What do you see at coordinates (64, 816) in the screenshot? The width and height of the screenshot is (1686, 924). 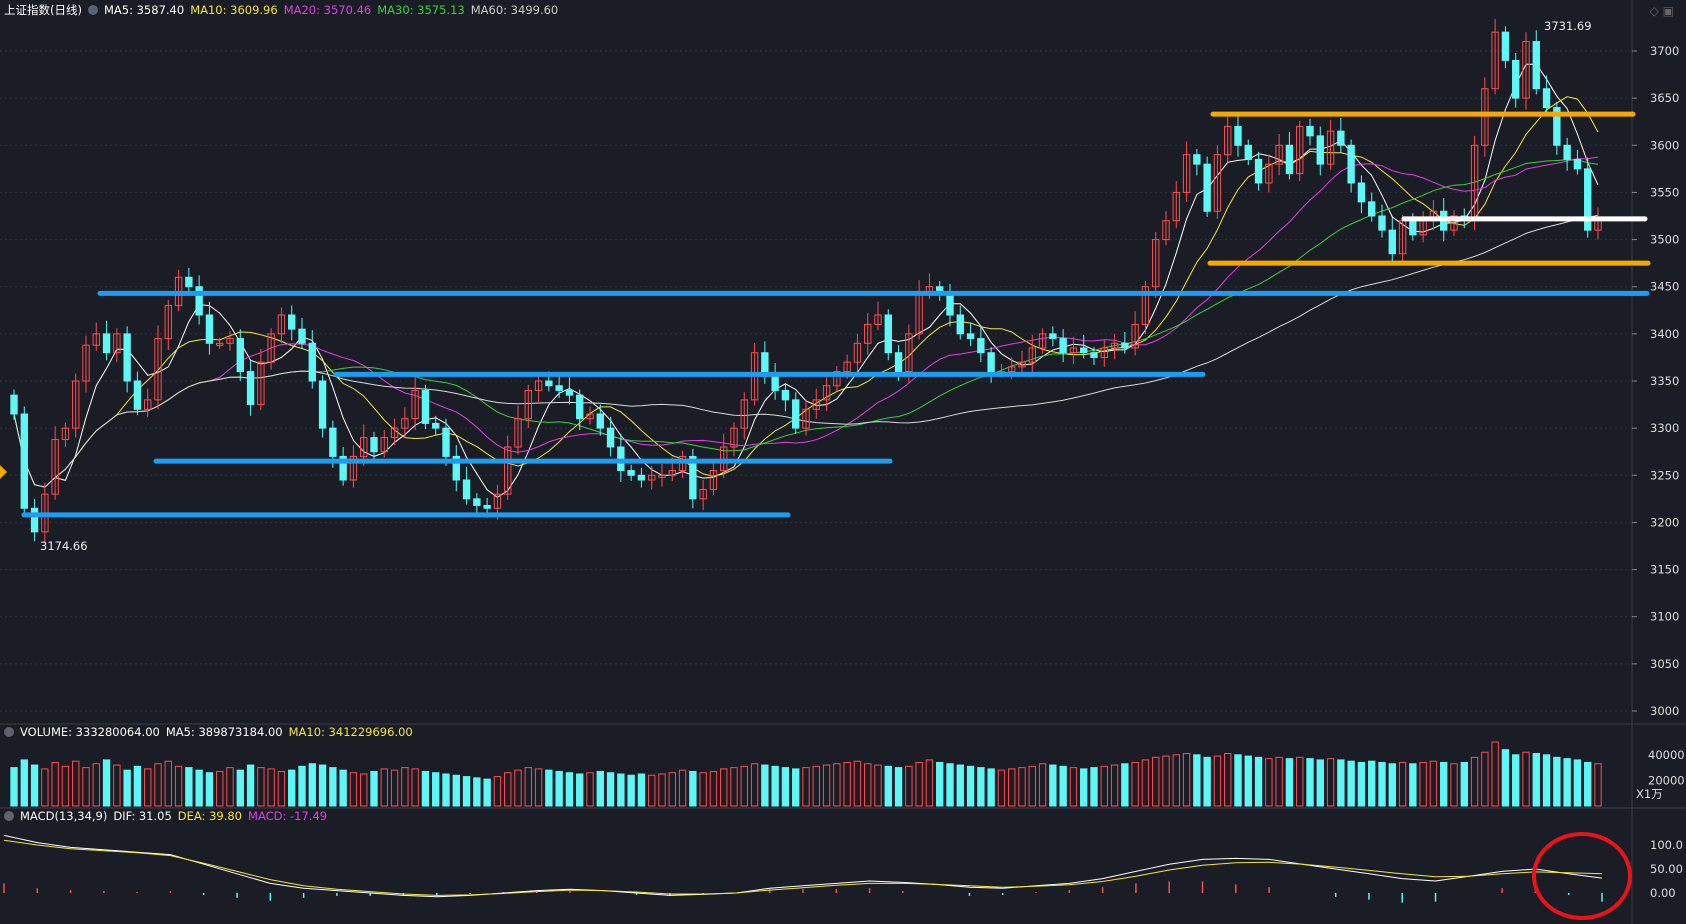 I see `macd-name: MACD(13,34,9)` at bounding box center [64, 816].